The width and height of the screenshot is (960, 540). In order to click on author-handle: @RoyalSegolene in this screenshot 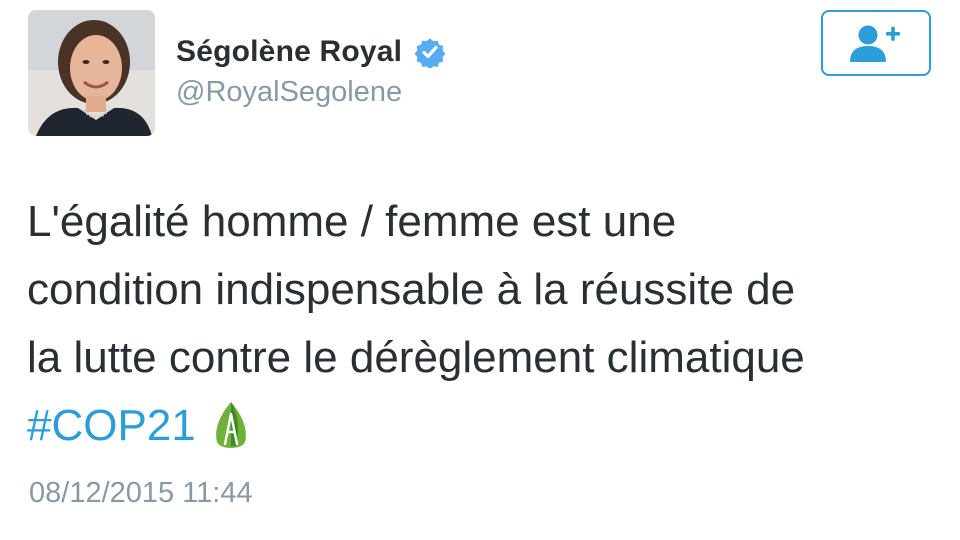, I will do `click(289, 92)`.